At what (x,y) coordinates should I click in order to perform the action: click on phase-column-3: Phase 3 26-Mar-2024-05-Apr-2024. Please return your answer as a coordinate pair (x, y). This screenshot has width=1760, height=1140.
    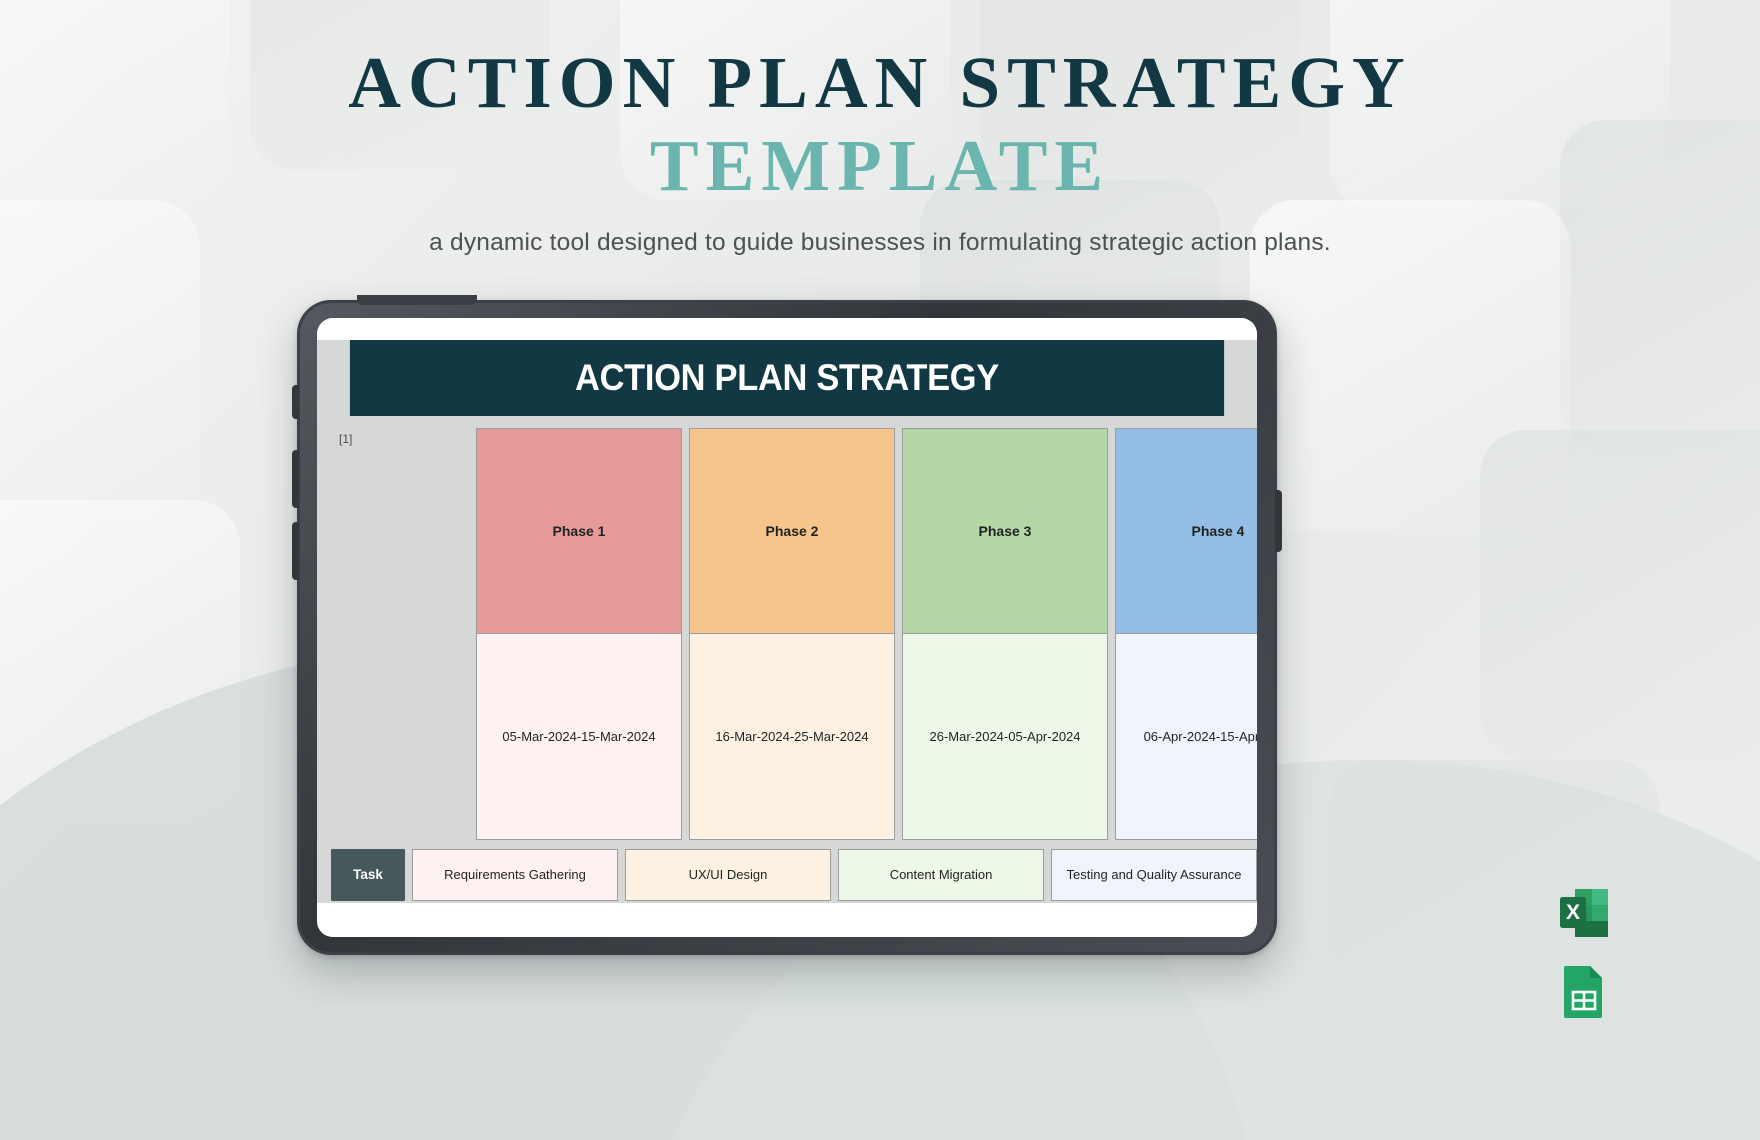
    Looking at the image, I should click on (1005, 634).